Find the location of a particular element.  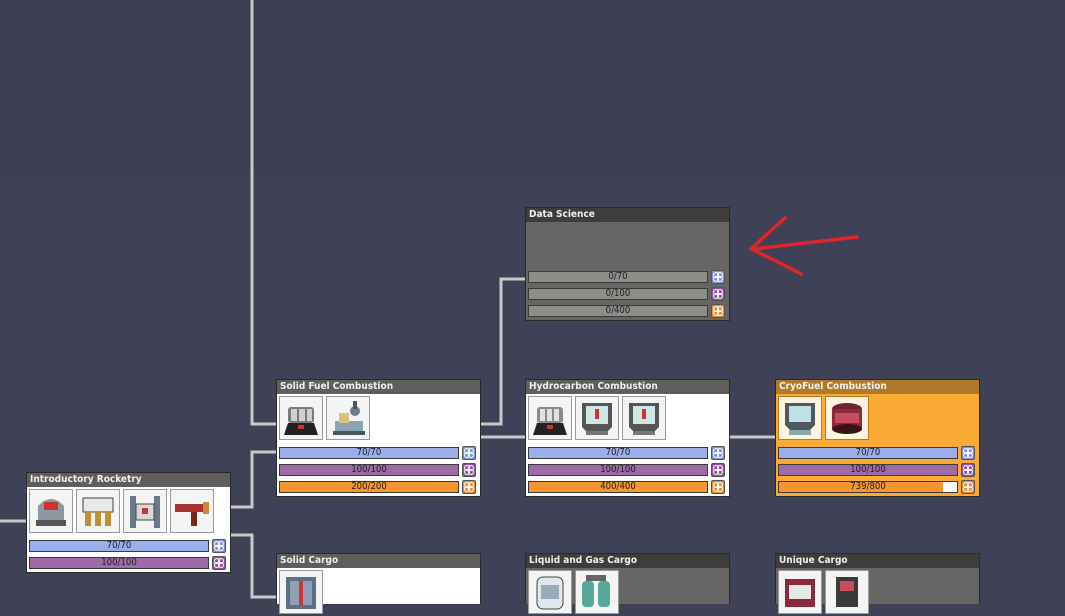

hydrogen-engine-icon is located at coordinates (800, 418).